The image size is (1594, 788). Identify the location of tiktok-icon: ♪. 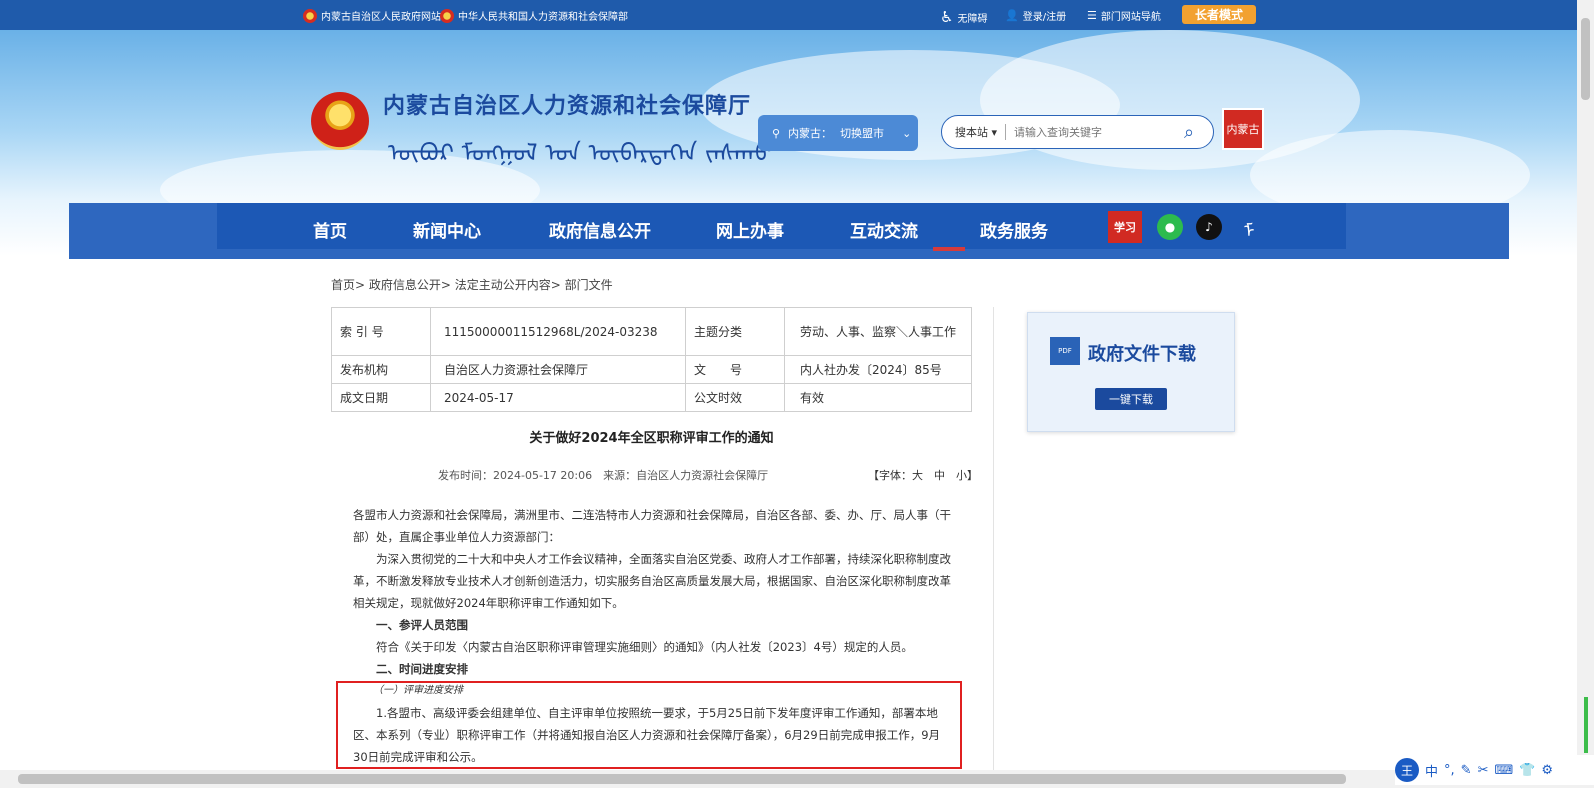
(1209, 227).